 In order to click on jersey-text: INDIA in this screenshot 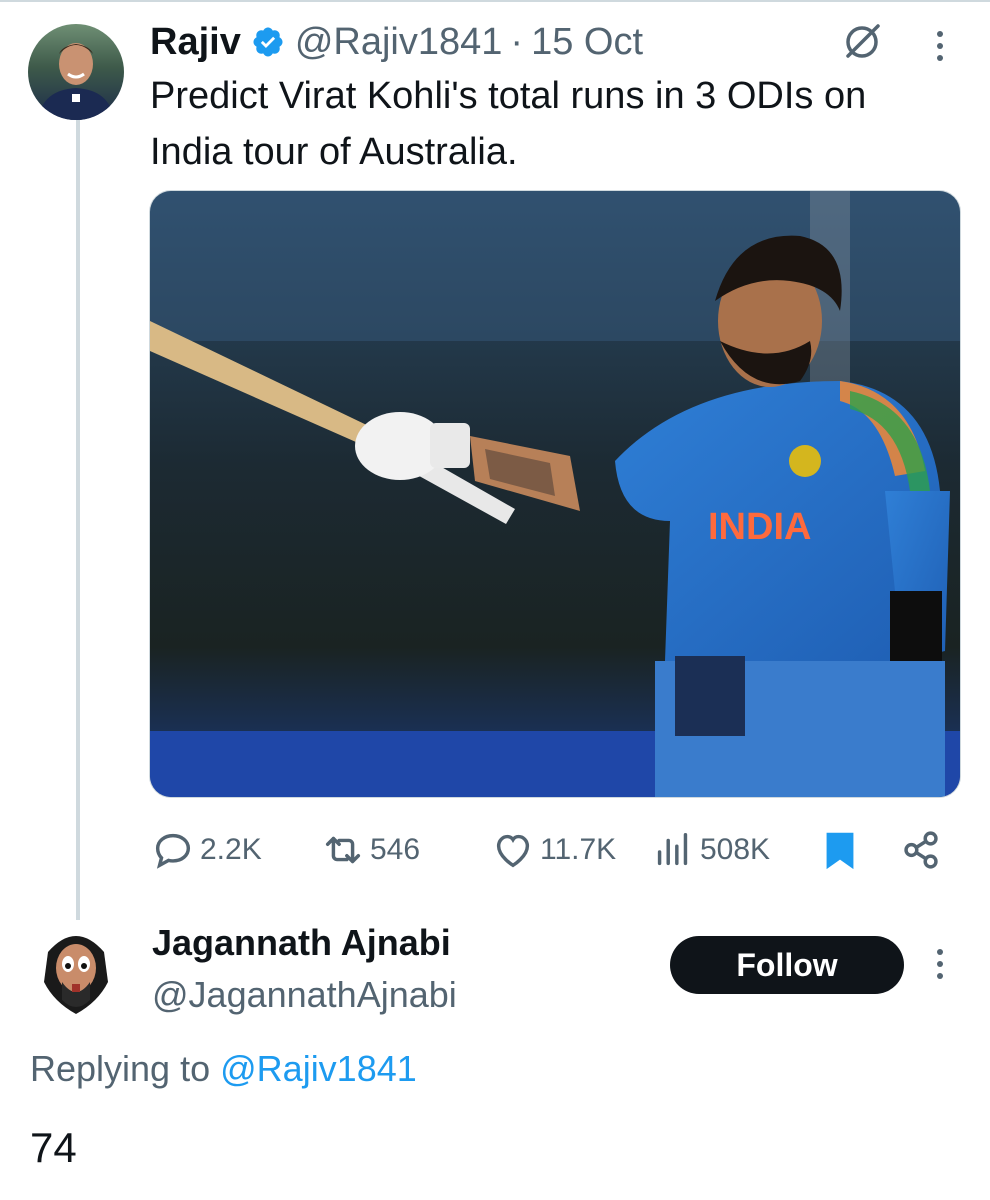, I will do `click(759, 527)`.